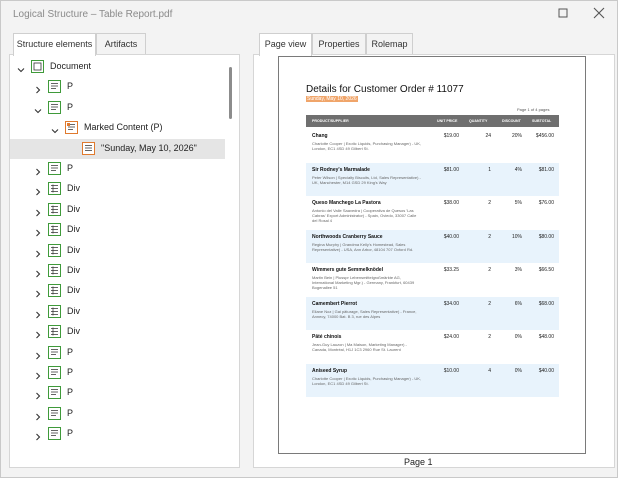  What do you see at coordinates (451, 169) in the screenshot?
I see `unit-price: $81.00` at bounding box center [451, 169].